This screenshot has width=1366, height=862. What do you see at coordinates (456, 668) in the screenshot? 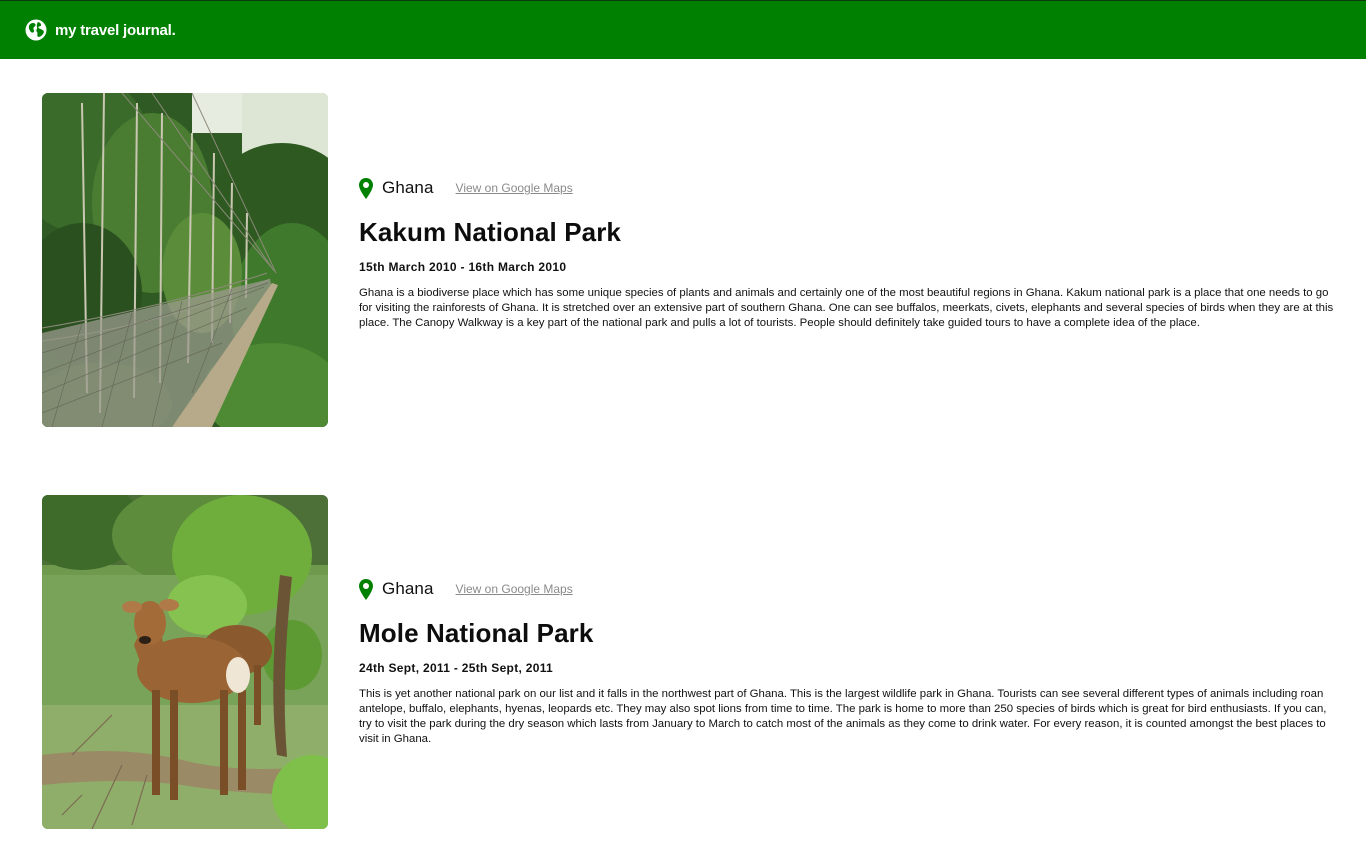
I see `entry-dates: 24th Sept, 2011 - 25th Sept, 2011` at bounding box center [456, 668].